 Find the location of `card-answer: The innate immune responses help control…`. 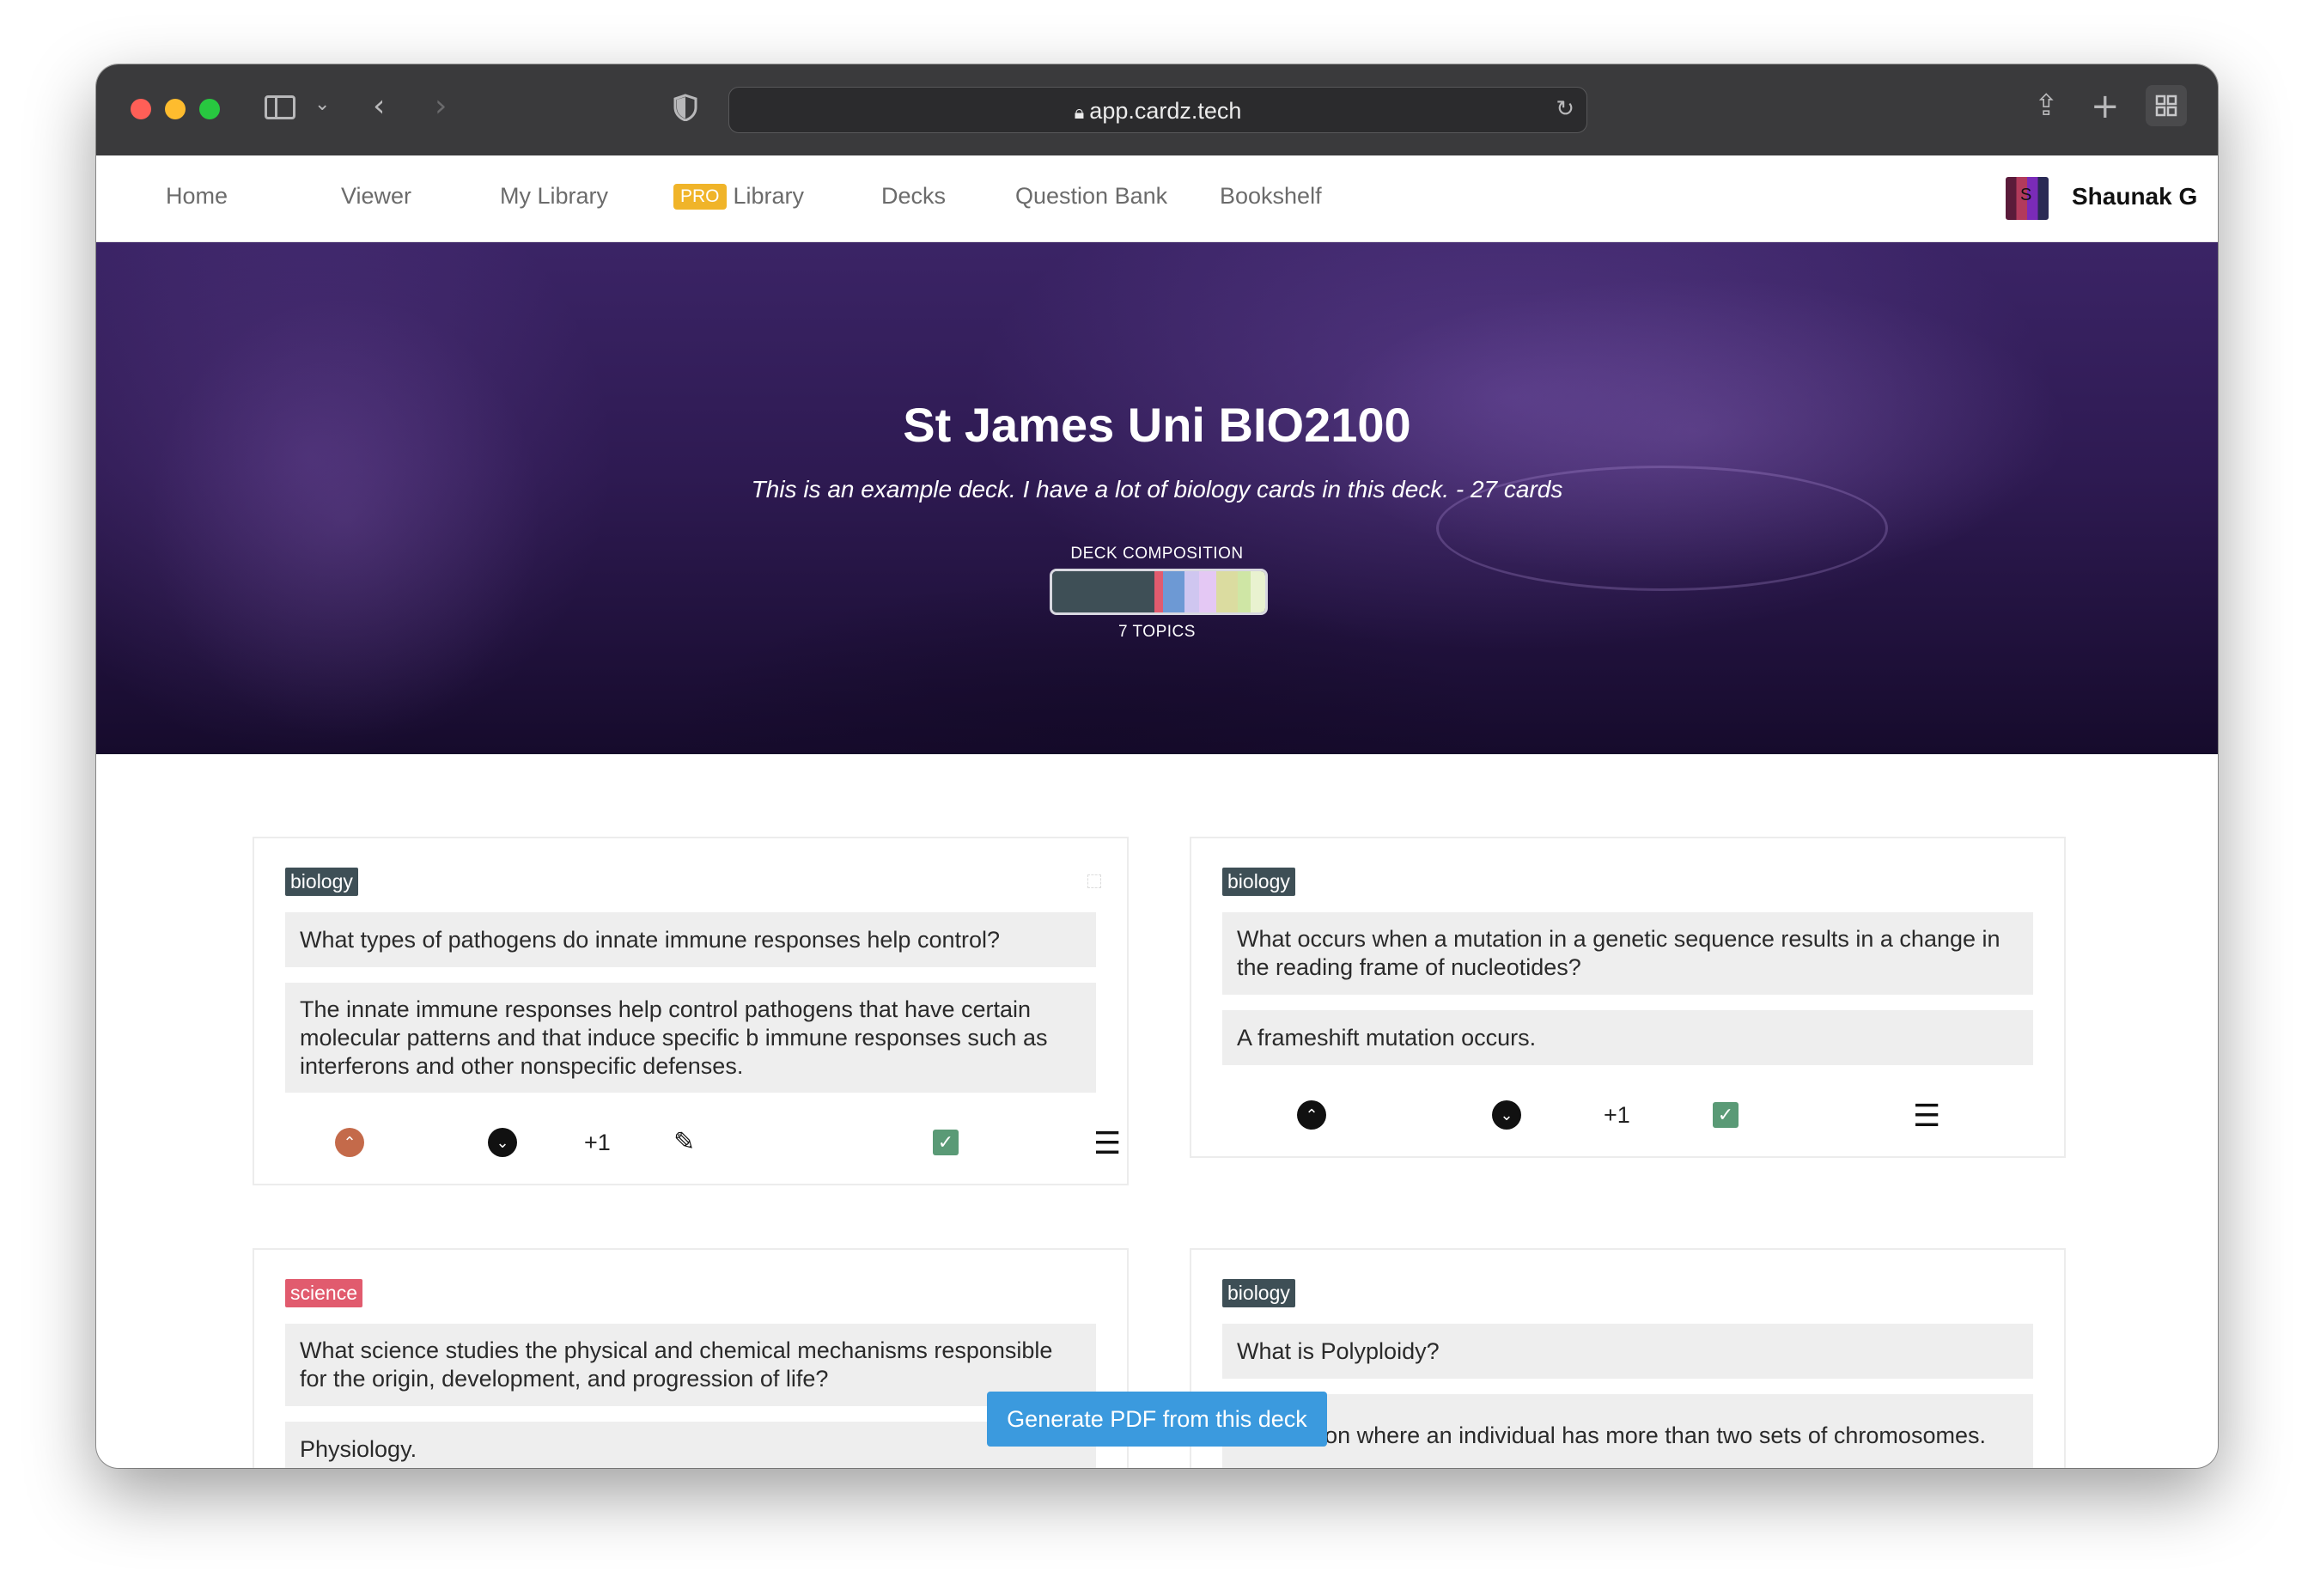

card-answer: The innate immune responses help control… is located at coordinates (691, 1038).